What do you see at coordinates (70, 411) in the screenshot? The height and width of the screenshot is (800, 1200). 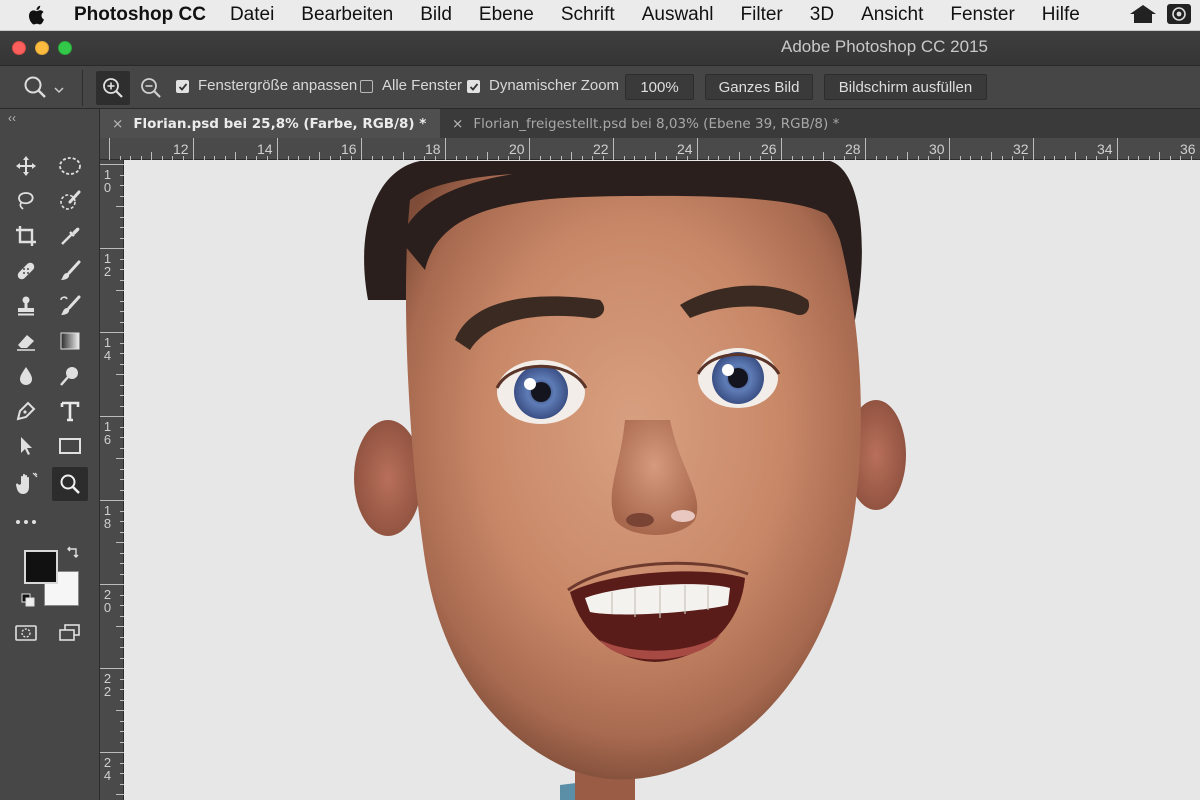 I see `type-tool-icon` at bounding box center [70, 411].